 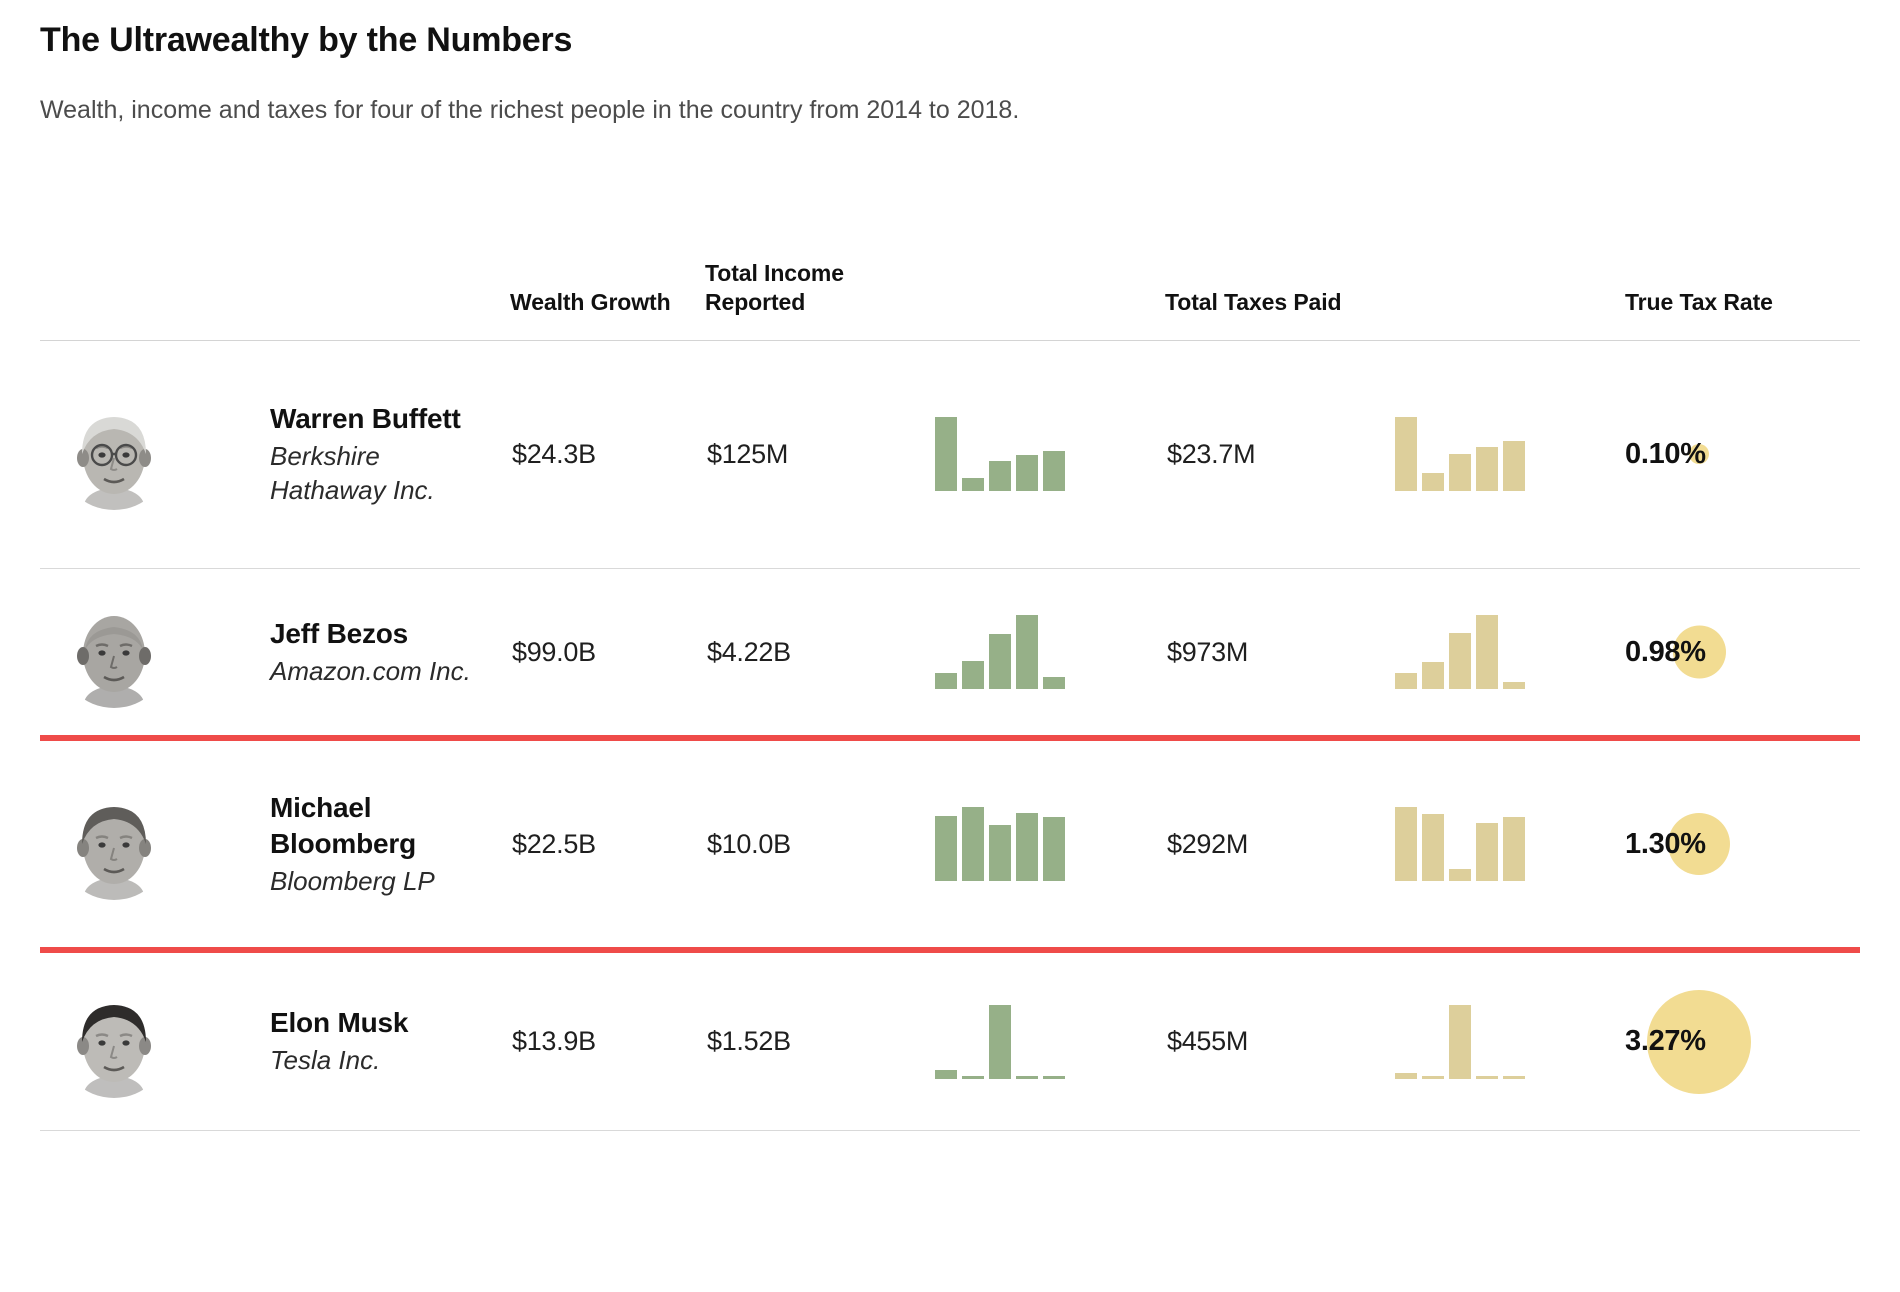 What do you see at coordinates (1732, 1042) in the screenshot?
I see `true-tax-rate-wrap: 3.27%` at bounding box center [1732, 1042].